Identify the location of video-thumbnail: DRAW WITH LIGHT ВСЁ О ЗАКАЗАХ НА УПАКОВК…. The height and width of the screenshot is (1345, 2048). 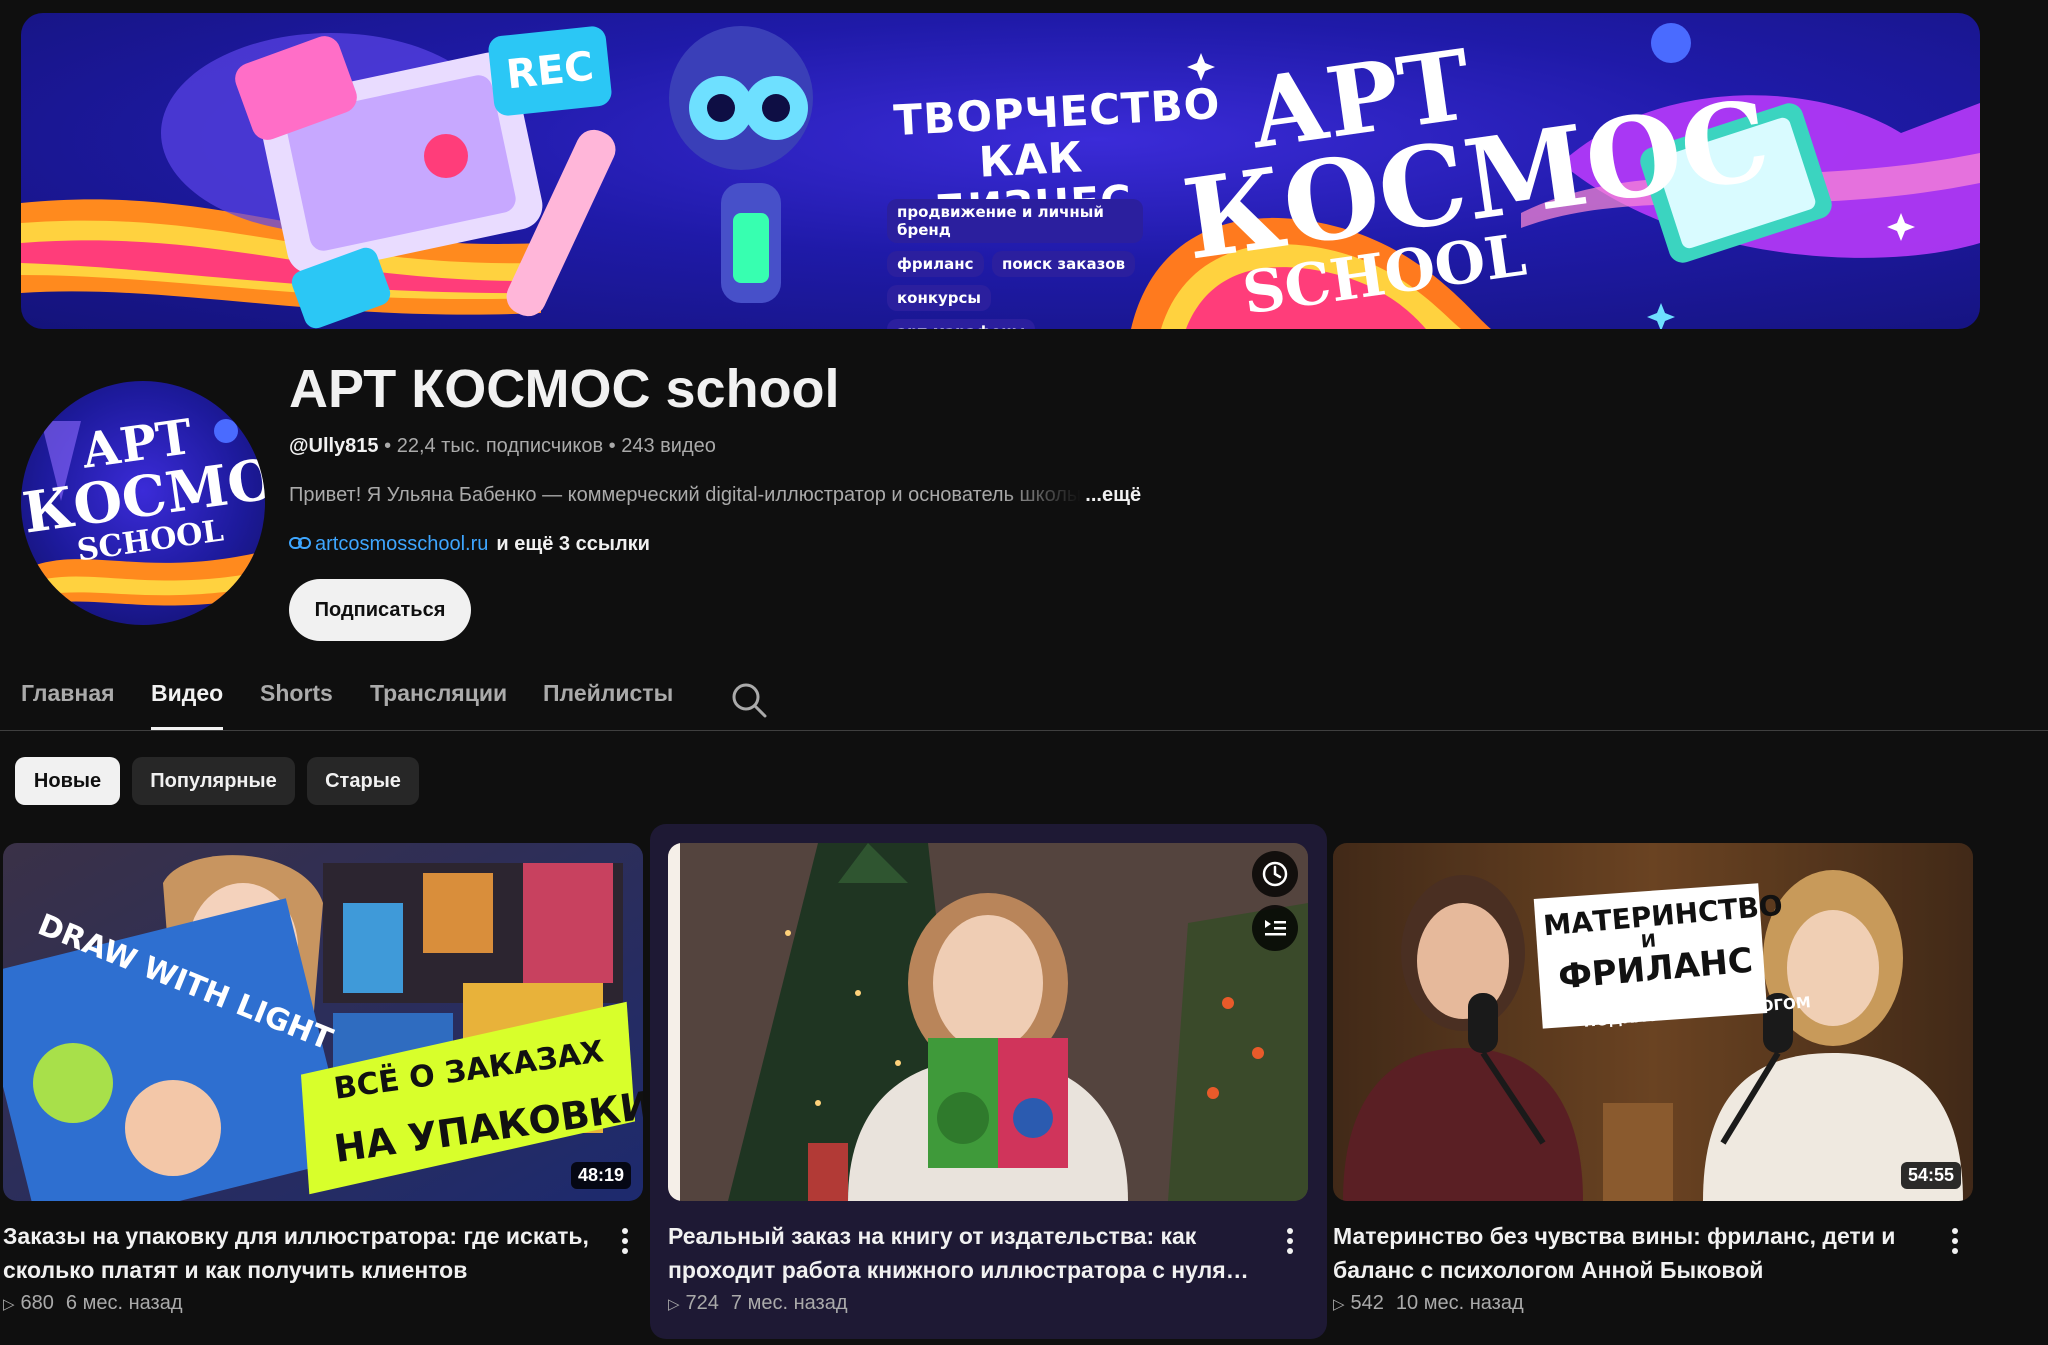
(323, 1022).